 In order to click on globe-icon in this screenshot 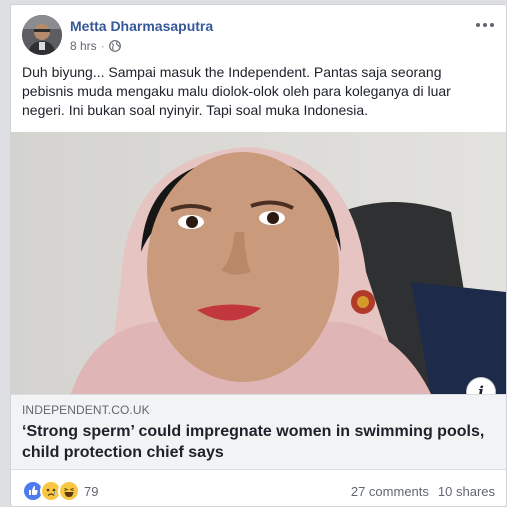, I will do `click(114, 46)`.